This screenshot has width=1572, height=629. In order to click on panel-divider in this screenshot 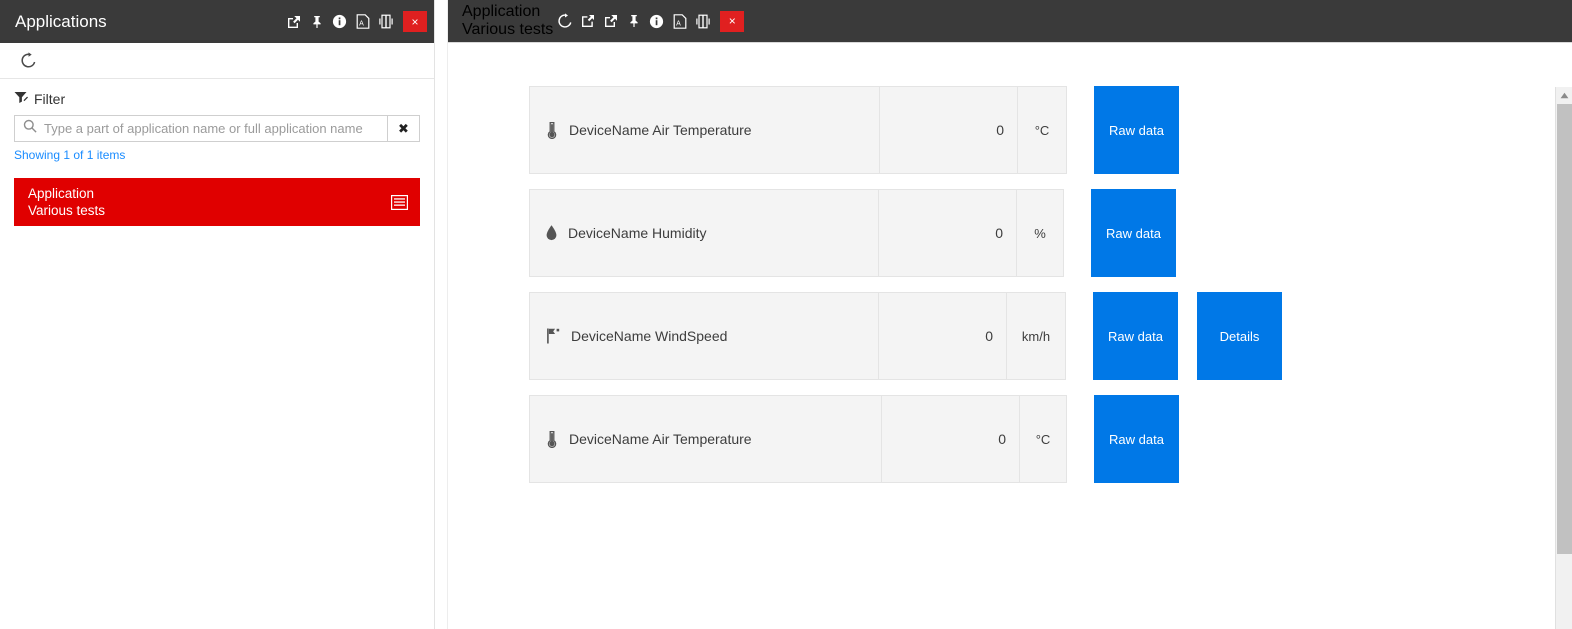, I will do `click(441, 314)`.